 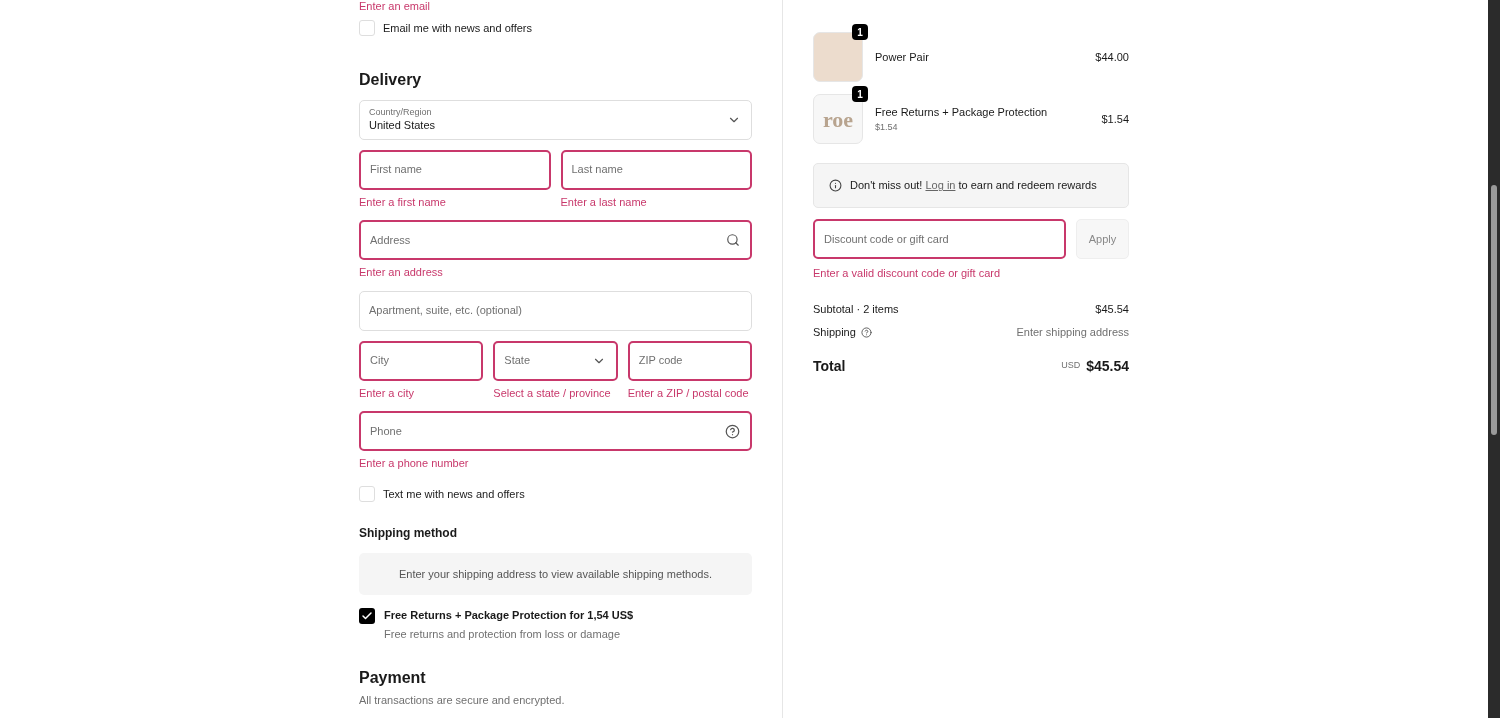 I want to click on item-unit-price: $1.54, so click(x=887, y=127).